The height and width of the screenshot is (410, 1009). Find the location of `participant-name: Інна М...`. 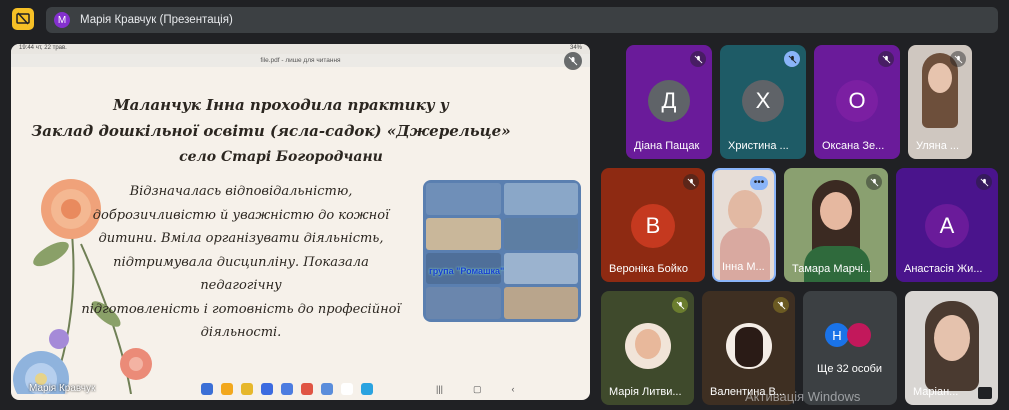

participant-name: Інна М... is located at coordinates (743, 267).